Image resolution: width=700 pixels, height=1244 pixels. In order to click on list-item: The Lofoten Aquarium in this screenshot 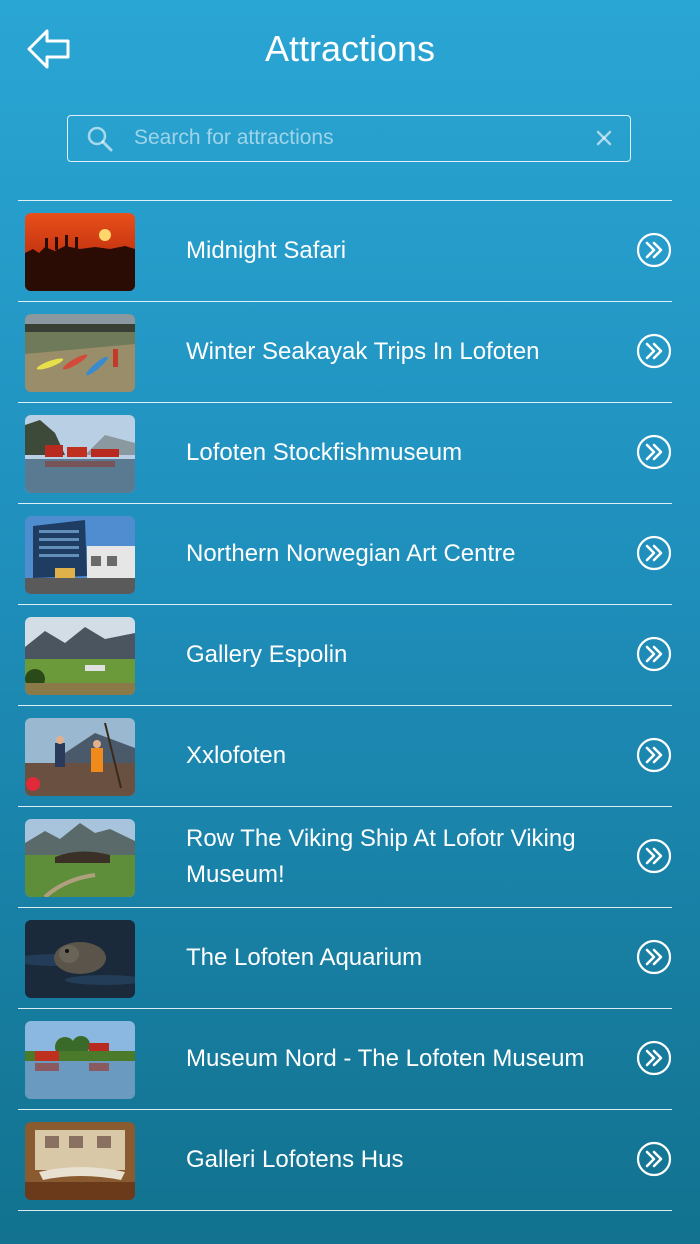, I will do `click(345, 958)`.